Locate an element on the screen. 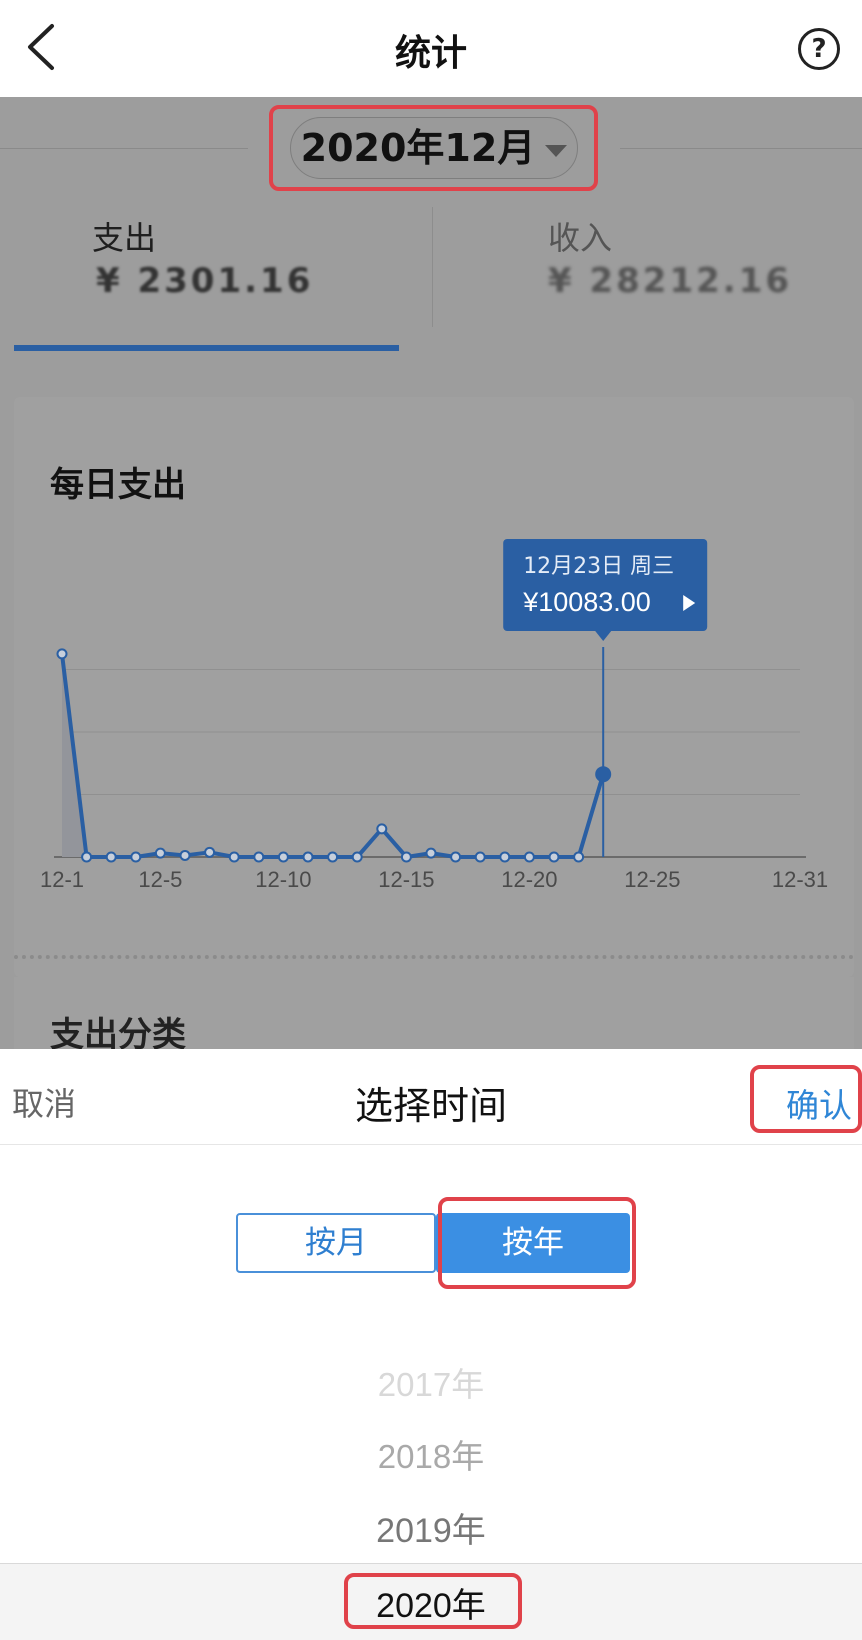 The width and height of the screenshot is (862, 1640). year-option: 2017年 is located at coordinates (431, 1382).